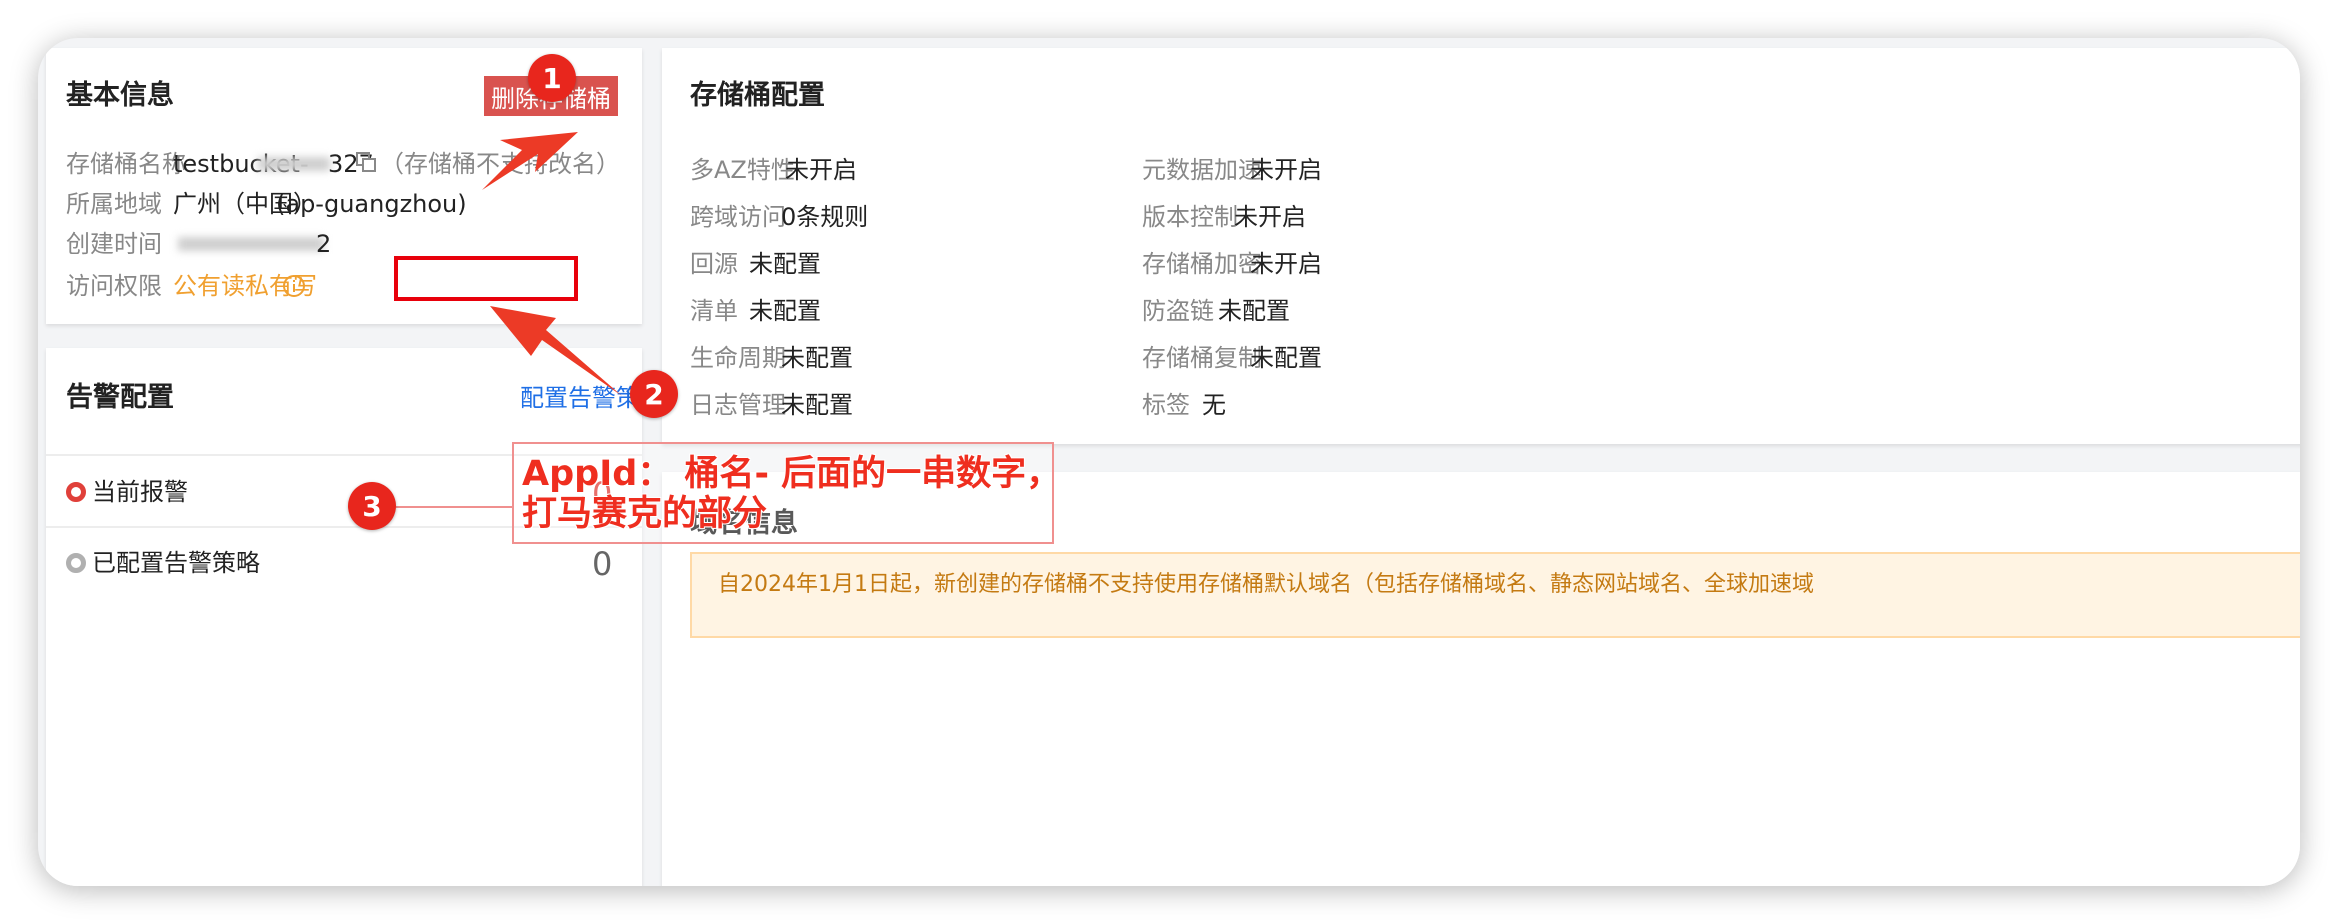 The image size is (2338, 924). I want to click on basic-info-title: 基本信息, so click(120, 95).